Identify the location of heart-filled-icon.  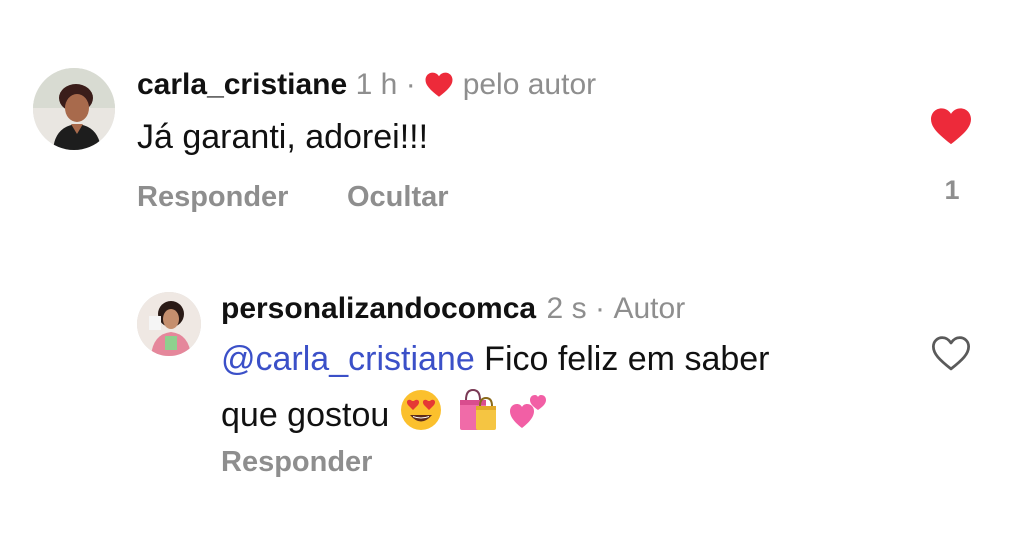
(951, 126).